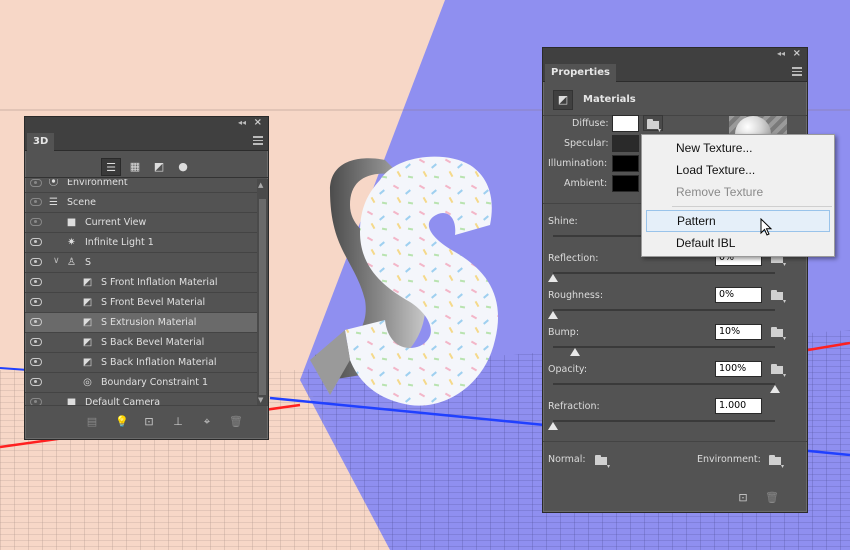  Describe the element at coordinates (567, 459) in the screenshot. I see `normal-label: Normal:` at that location.